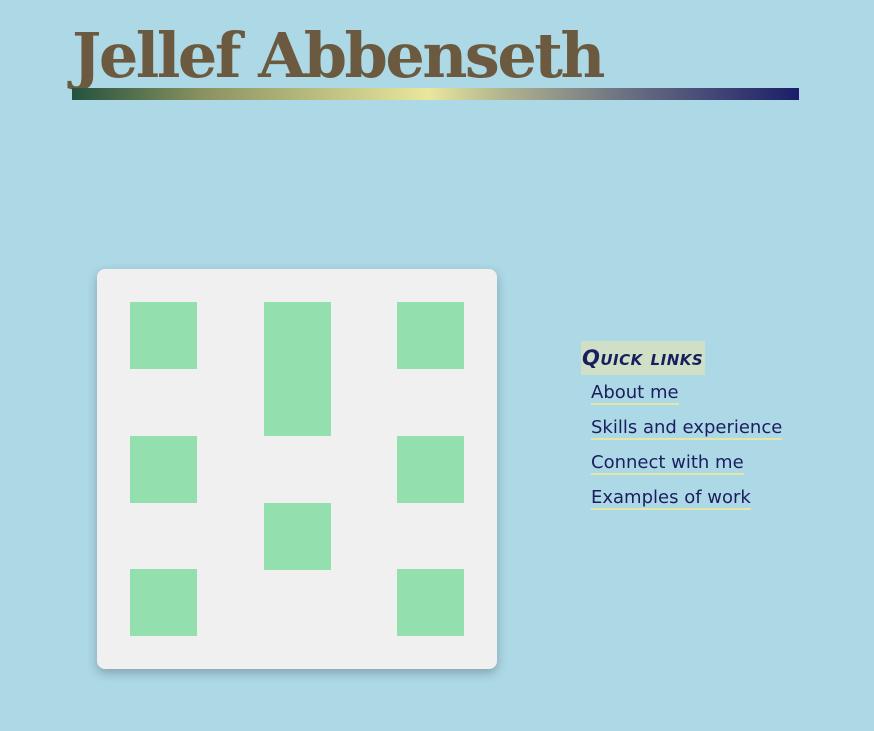 The height and width of the screenshot is (731, 874). I want to click on quick-link-item: Connect with me, so click(686, 468).